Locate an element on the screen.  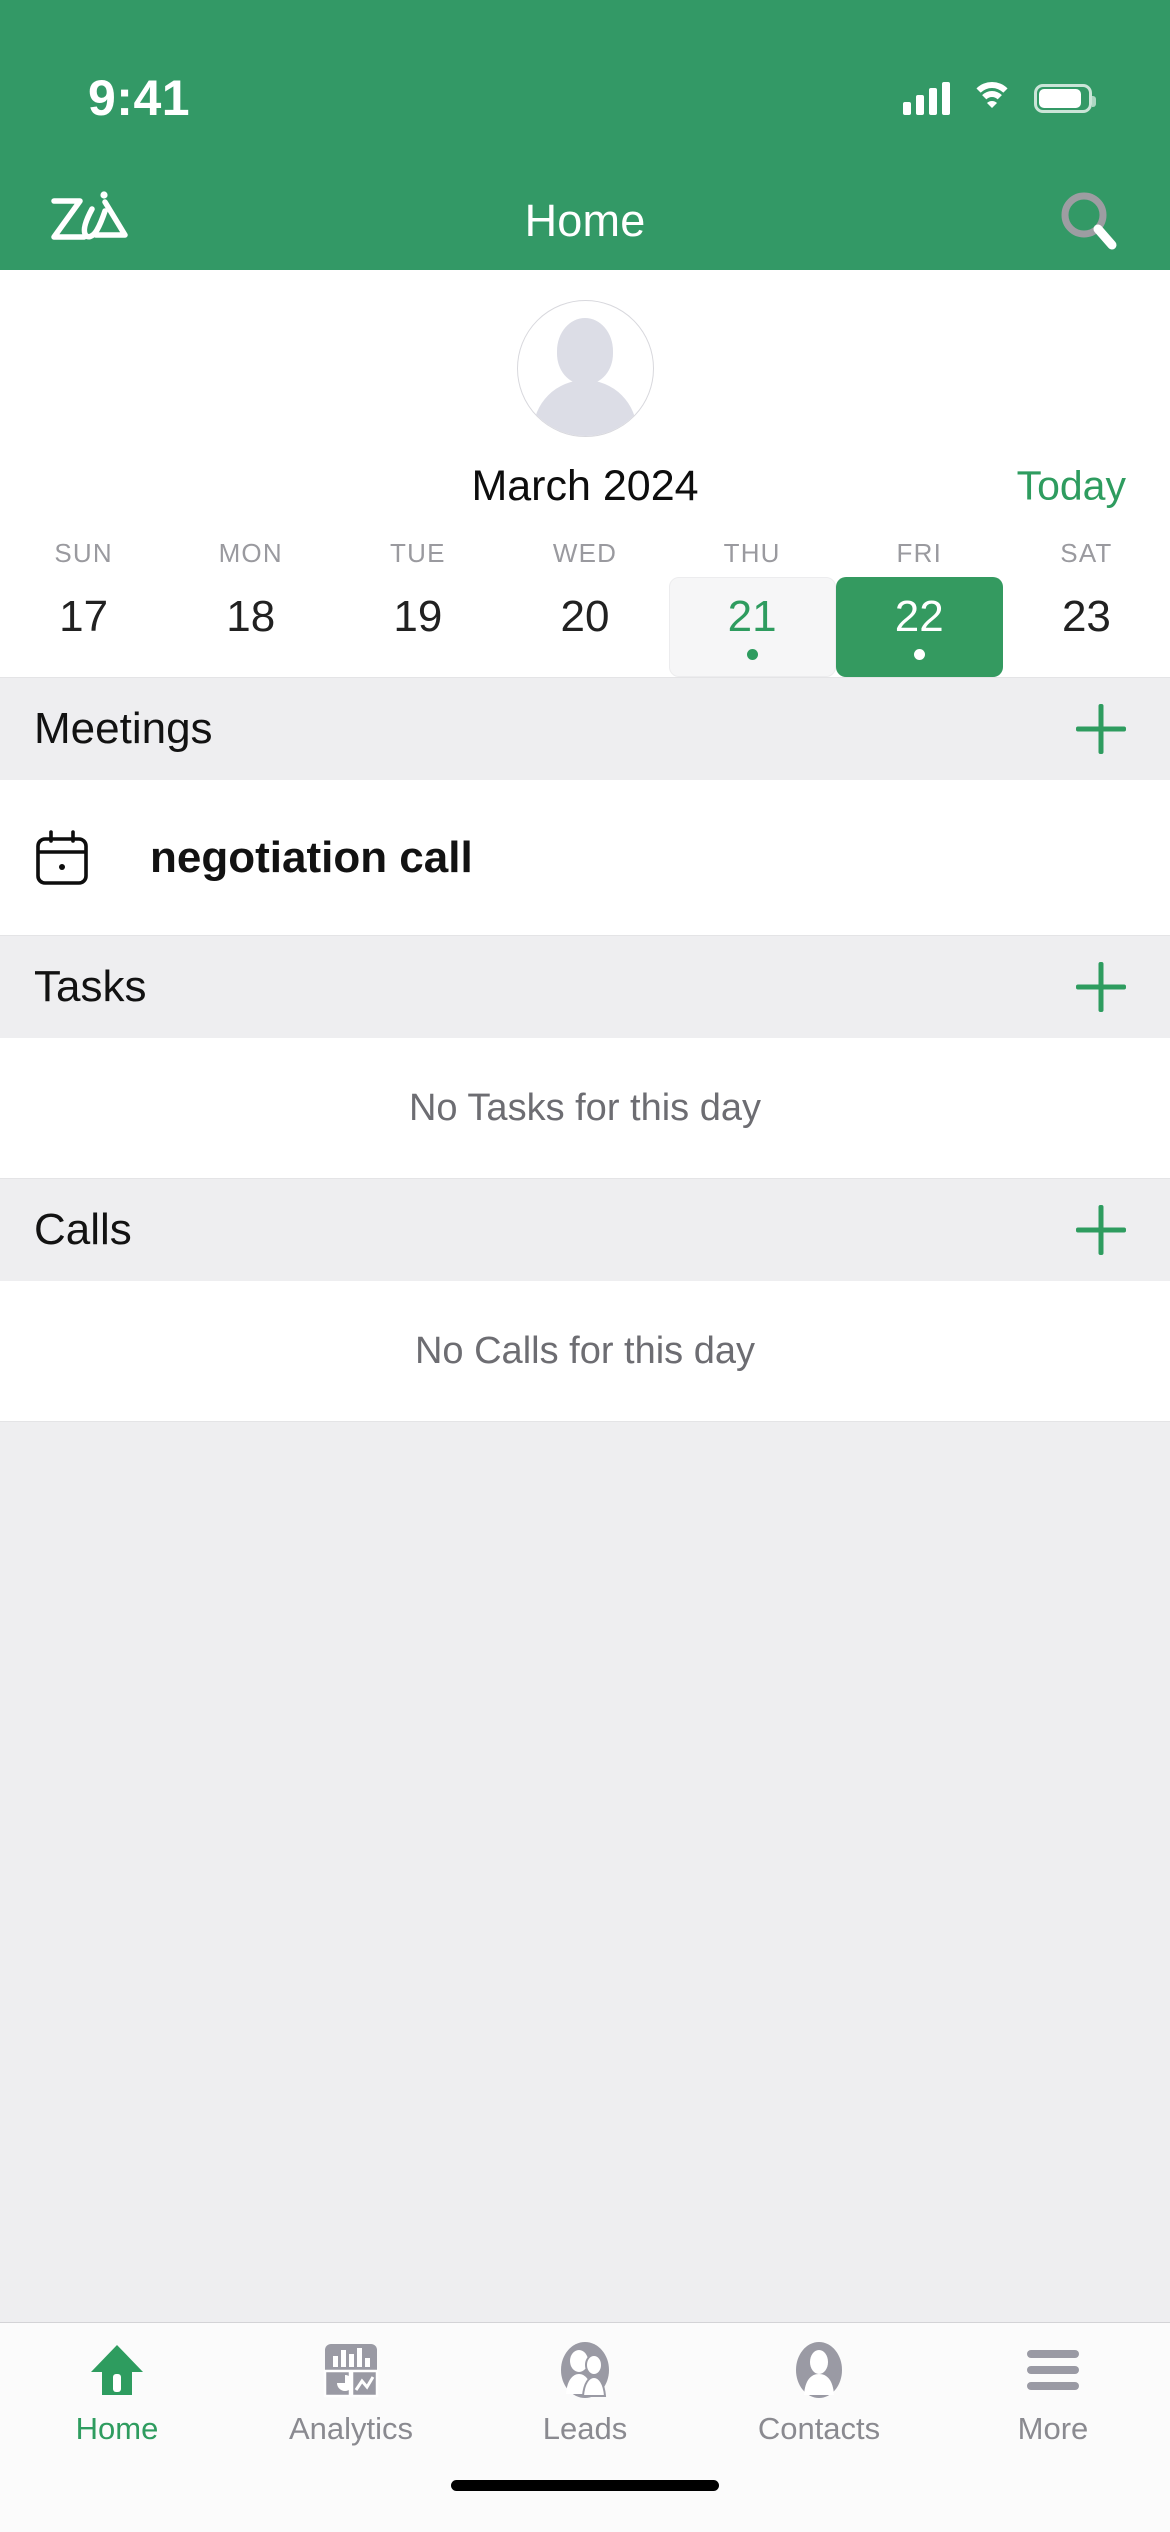
tab-analytics: Analytics is located at coordinates (351, 2393).